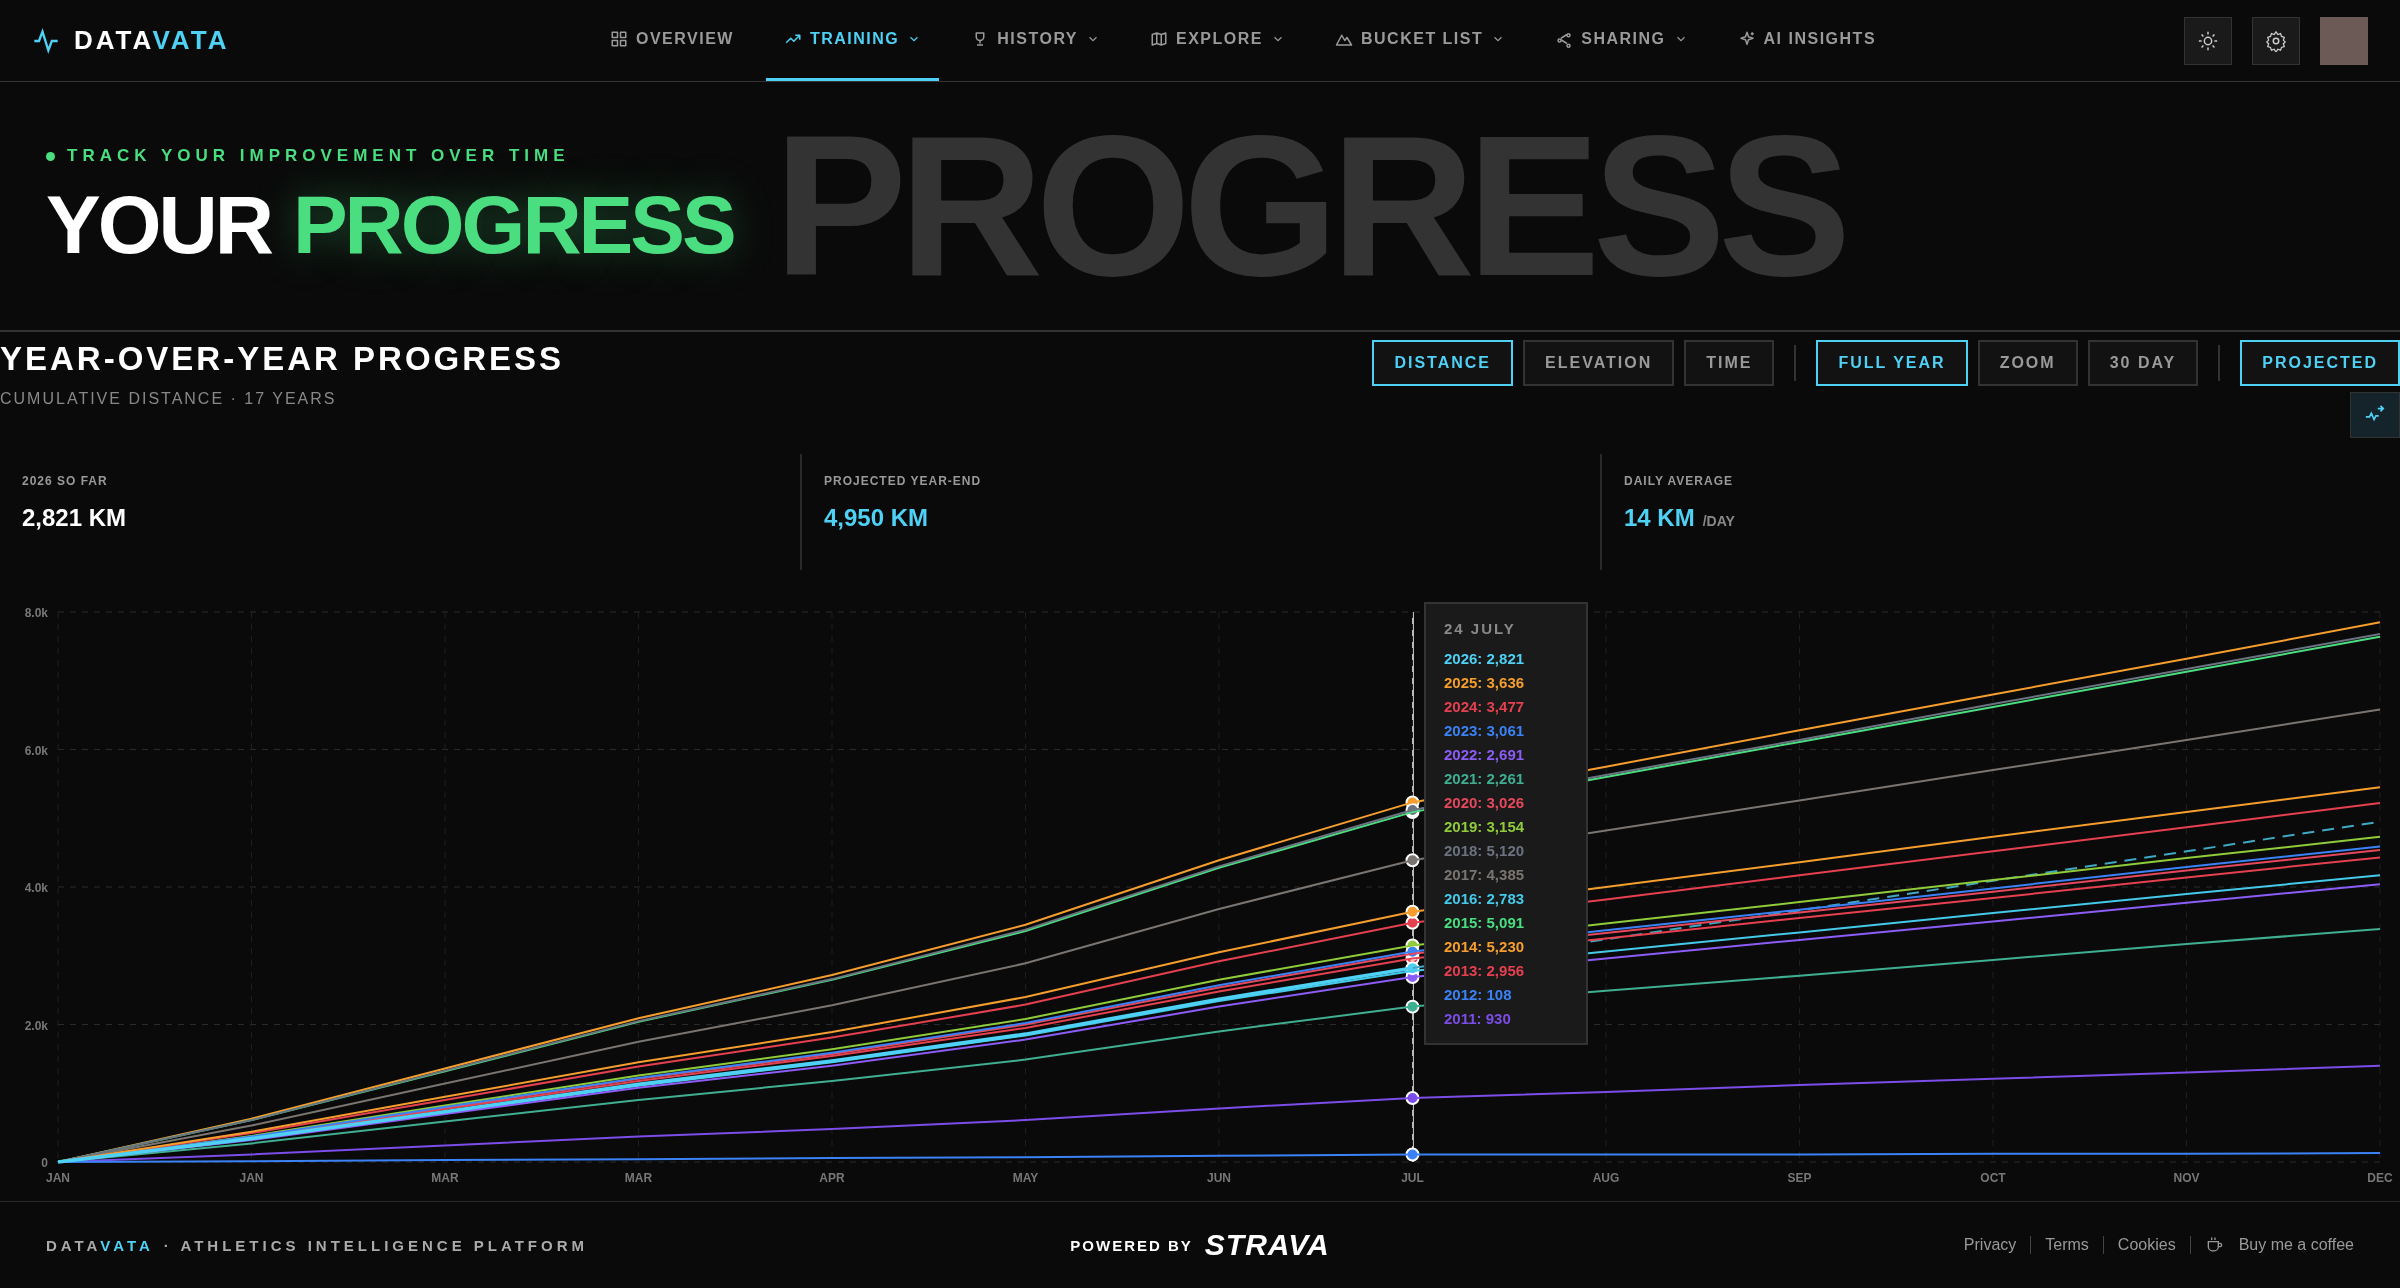 The image size is (2400, 1288). I want to click on sun-icon, so click(2208, 40).